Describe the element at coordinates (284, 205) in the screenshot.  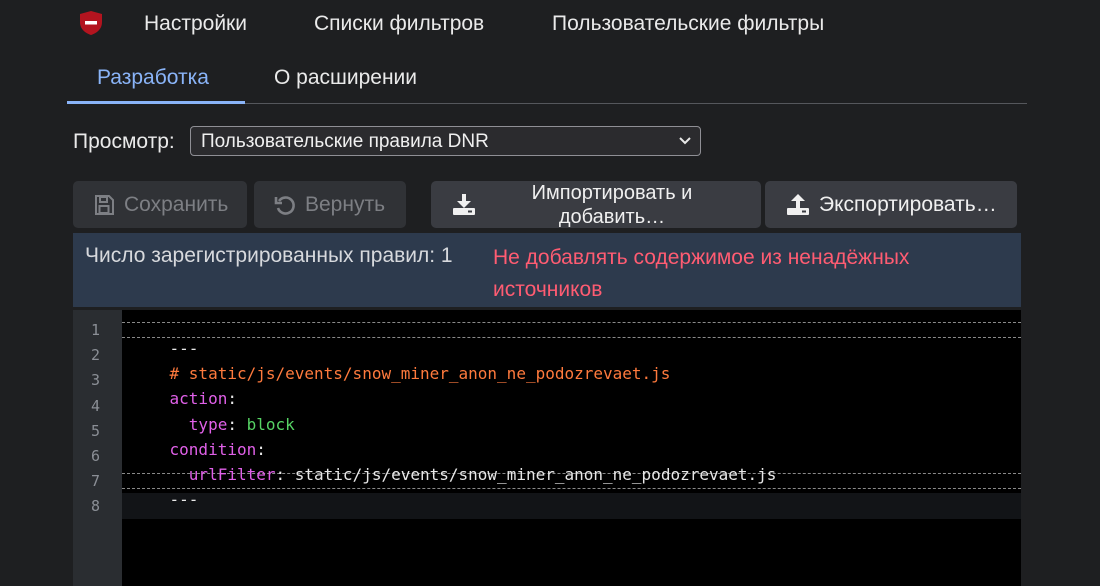
I see `revert-icon` at that location.